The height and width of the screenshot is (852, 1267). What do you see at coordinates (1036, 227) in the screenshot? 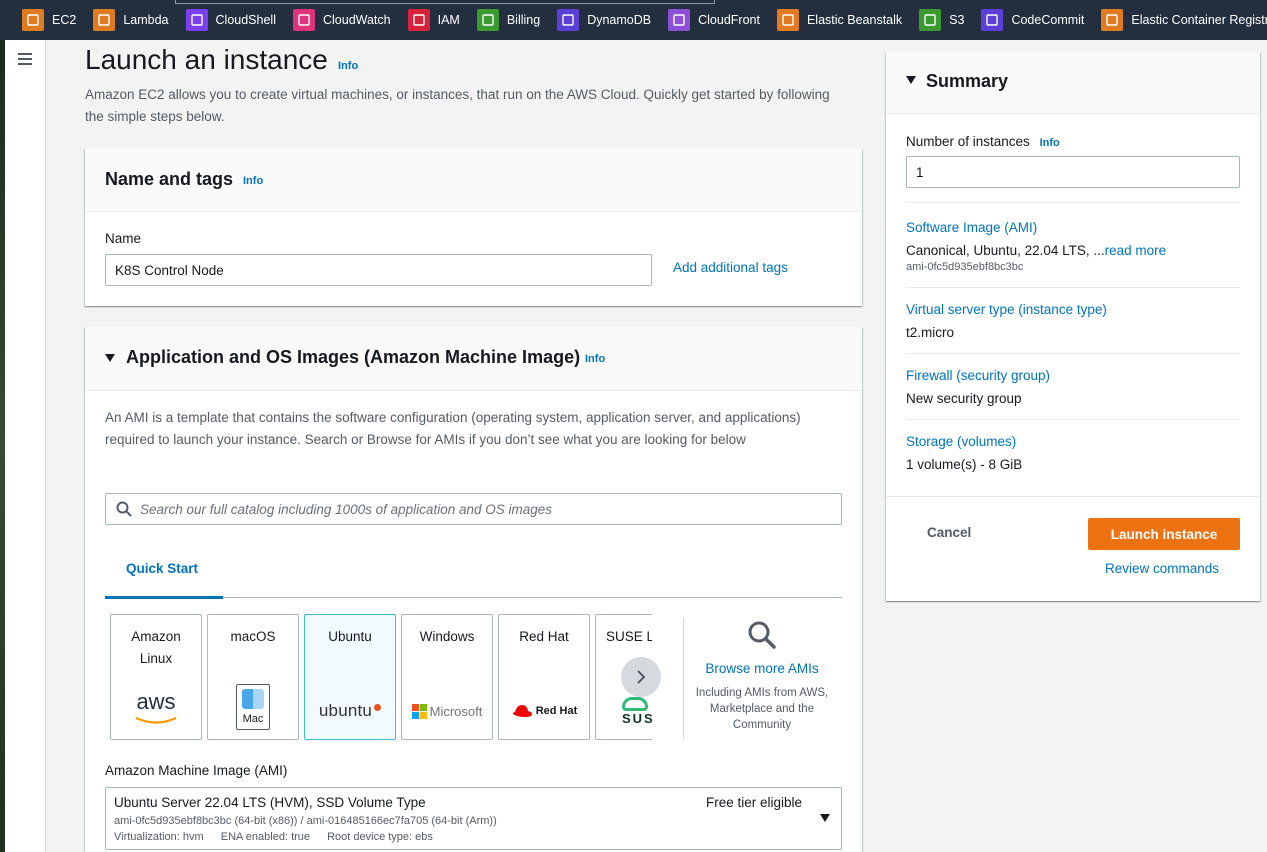
I see `software-image-link: Software Image (AMI)` at bounding box center [1036, 227].